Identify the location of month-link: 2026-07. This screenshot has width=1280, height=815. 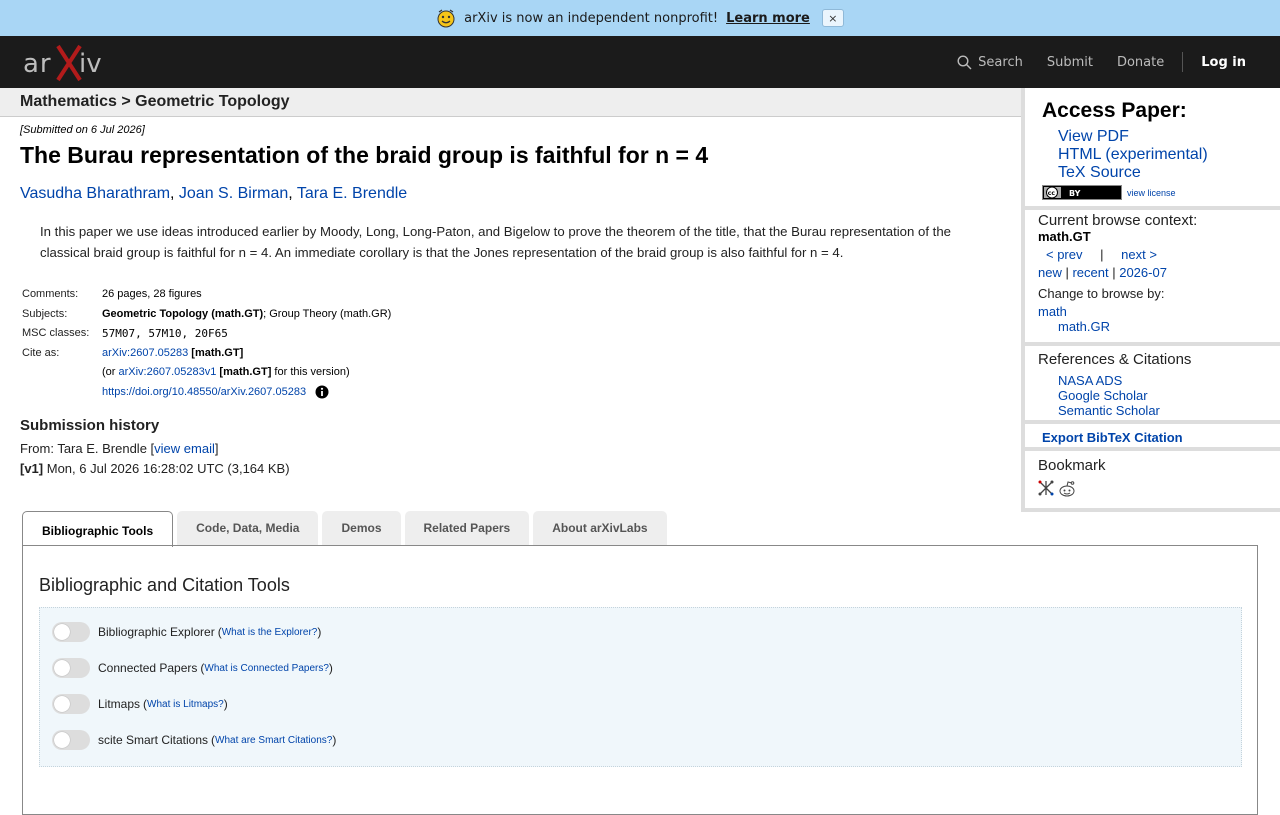
(1143, 272).